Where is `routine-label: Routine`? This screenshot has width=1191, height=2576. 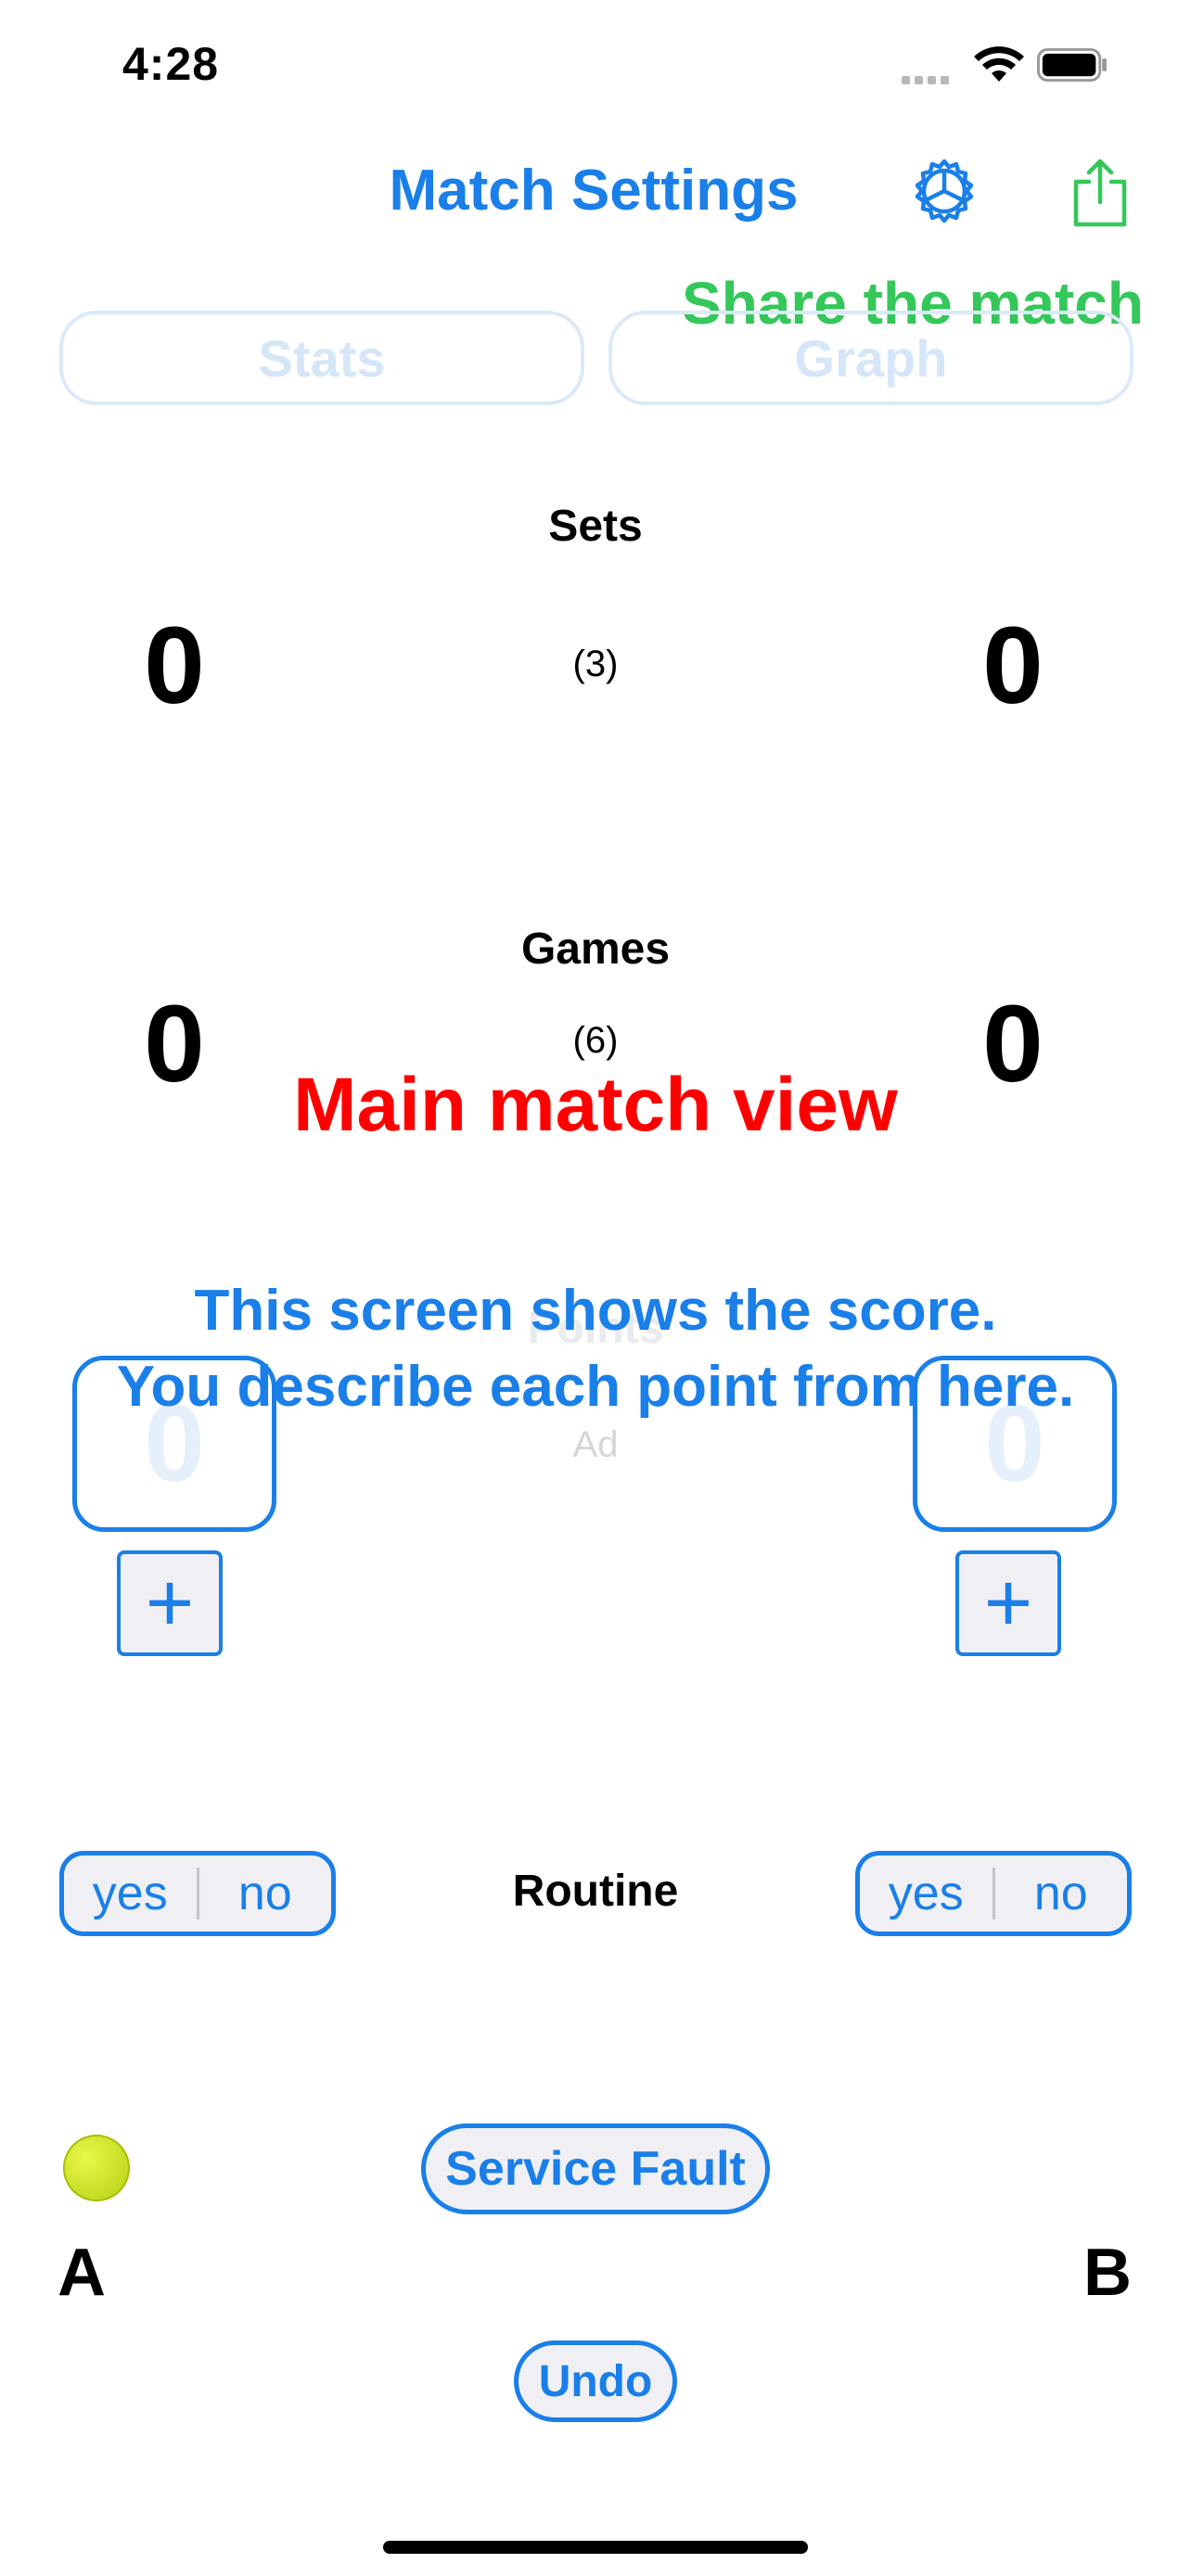 routine-label: Routine is located at coordinates (595, 1892).